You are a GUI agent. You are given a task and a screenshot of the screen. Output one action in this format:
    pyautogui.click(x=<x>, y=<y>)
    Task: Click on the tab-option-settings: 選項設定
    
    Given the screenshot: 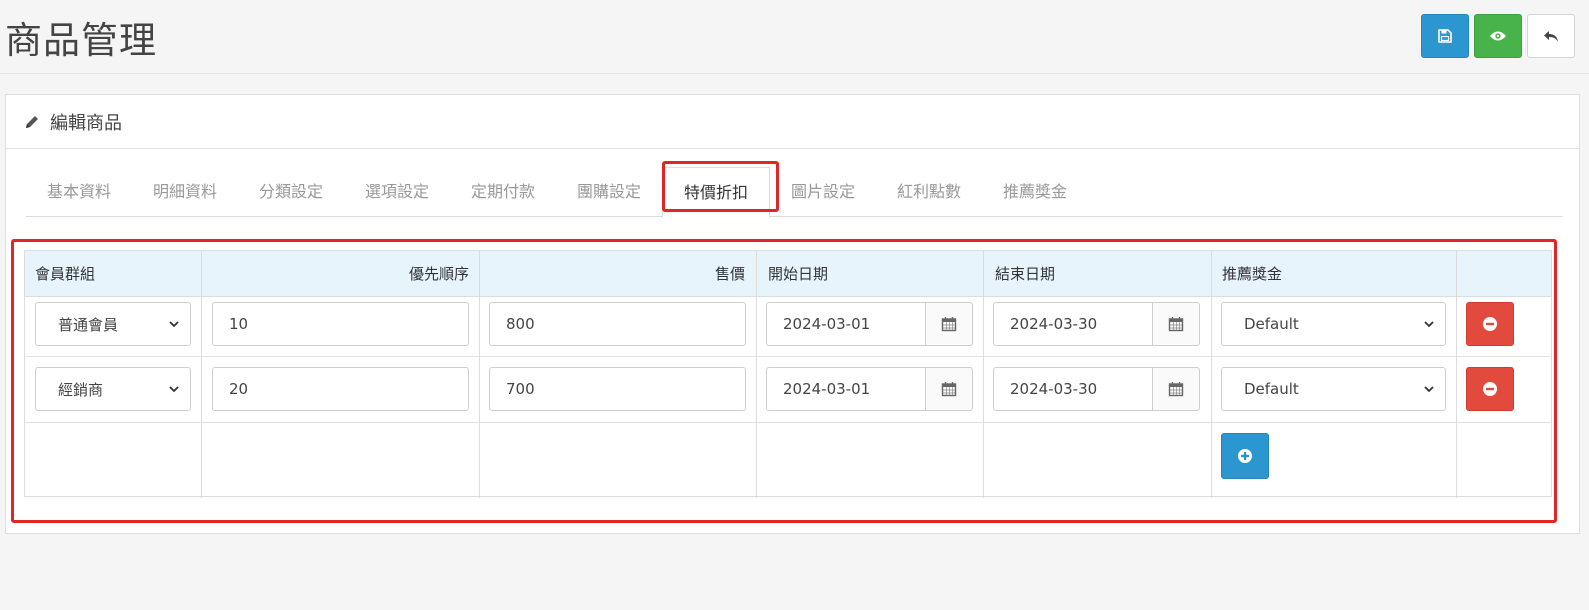 What is the action you would take?
    pyautogui.click(x=397, y=192)
    